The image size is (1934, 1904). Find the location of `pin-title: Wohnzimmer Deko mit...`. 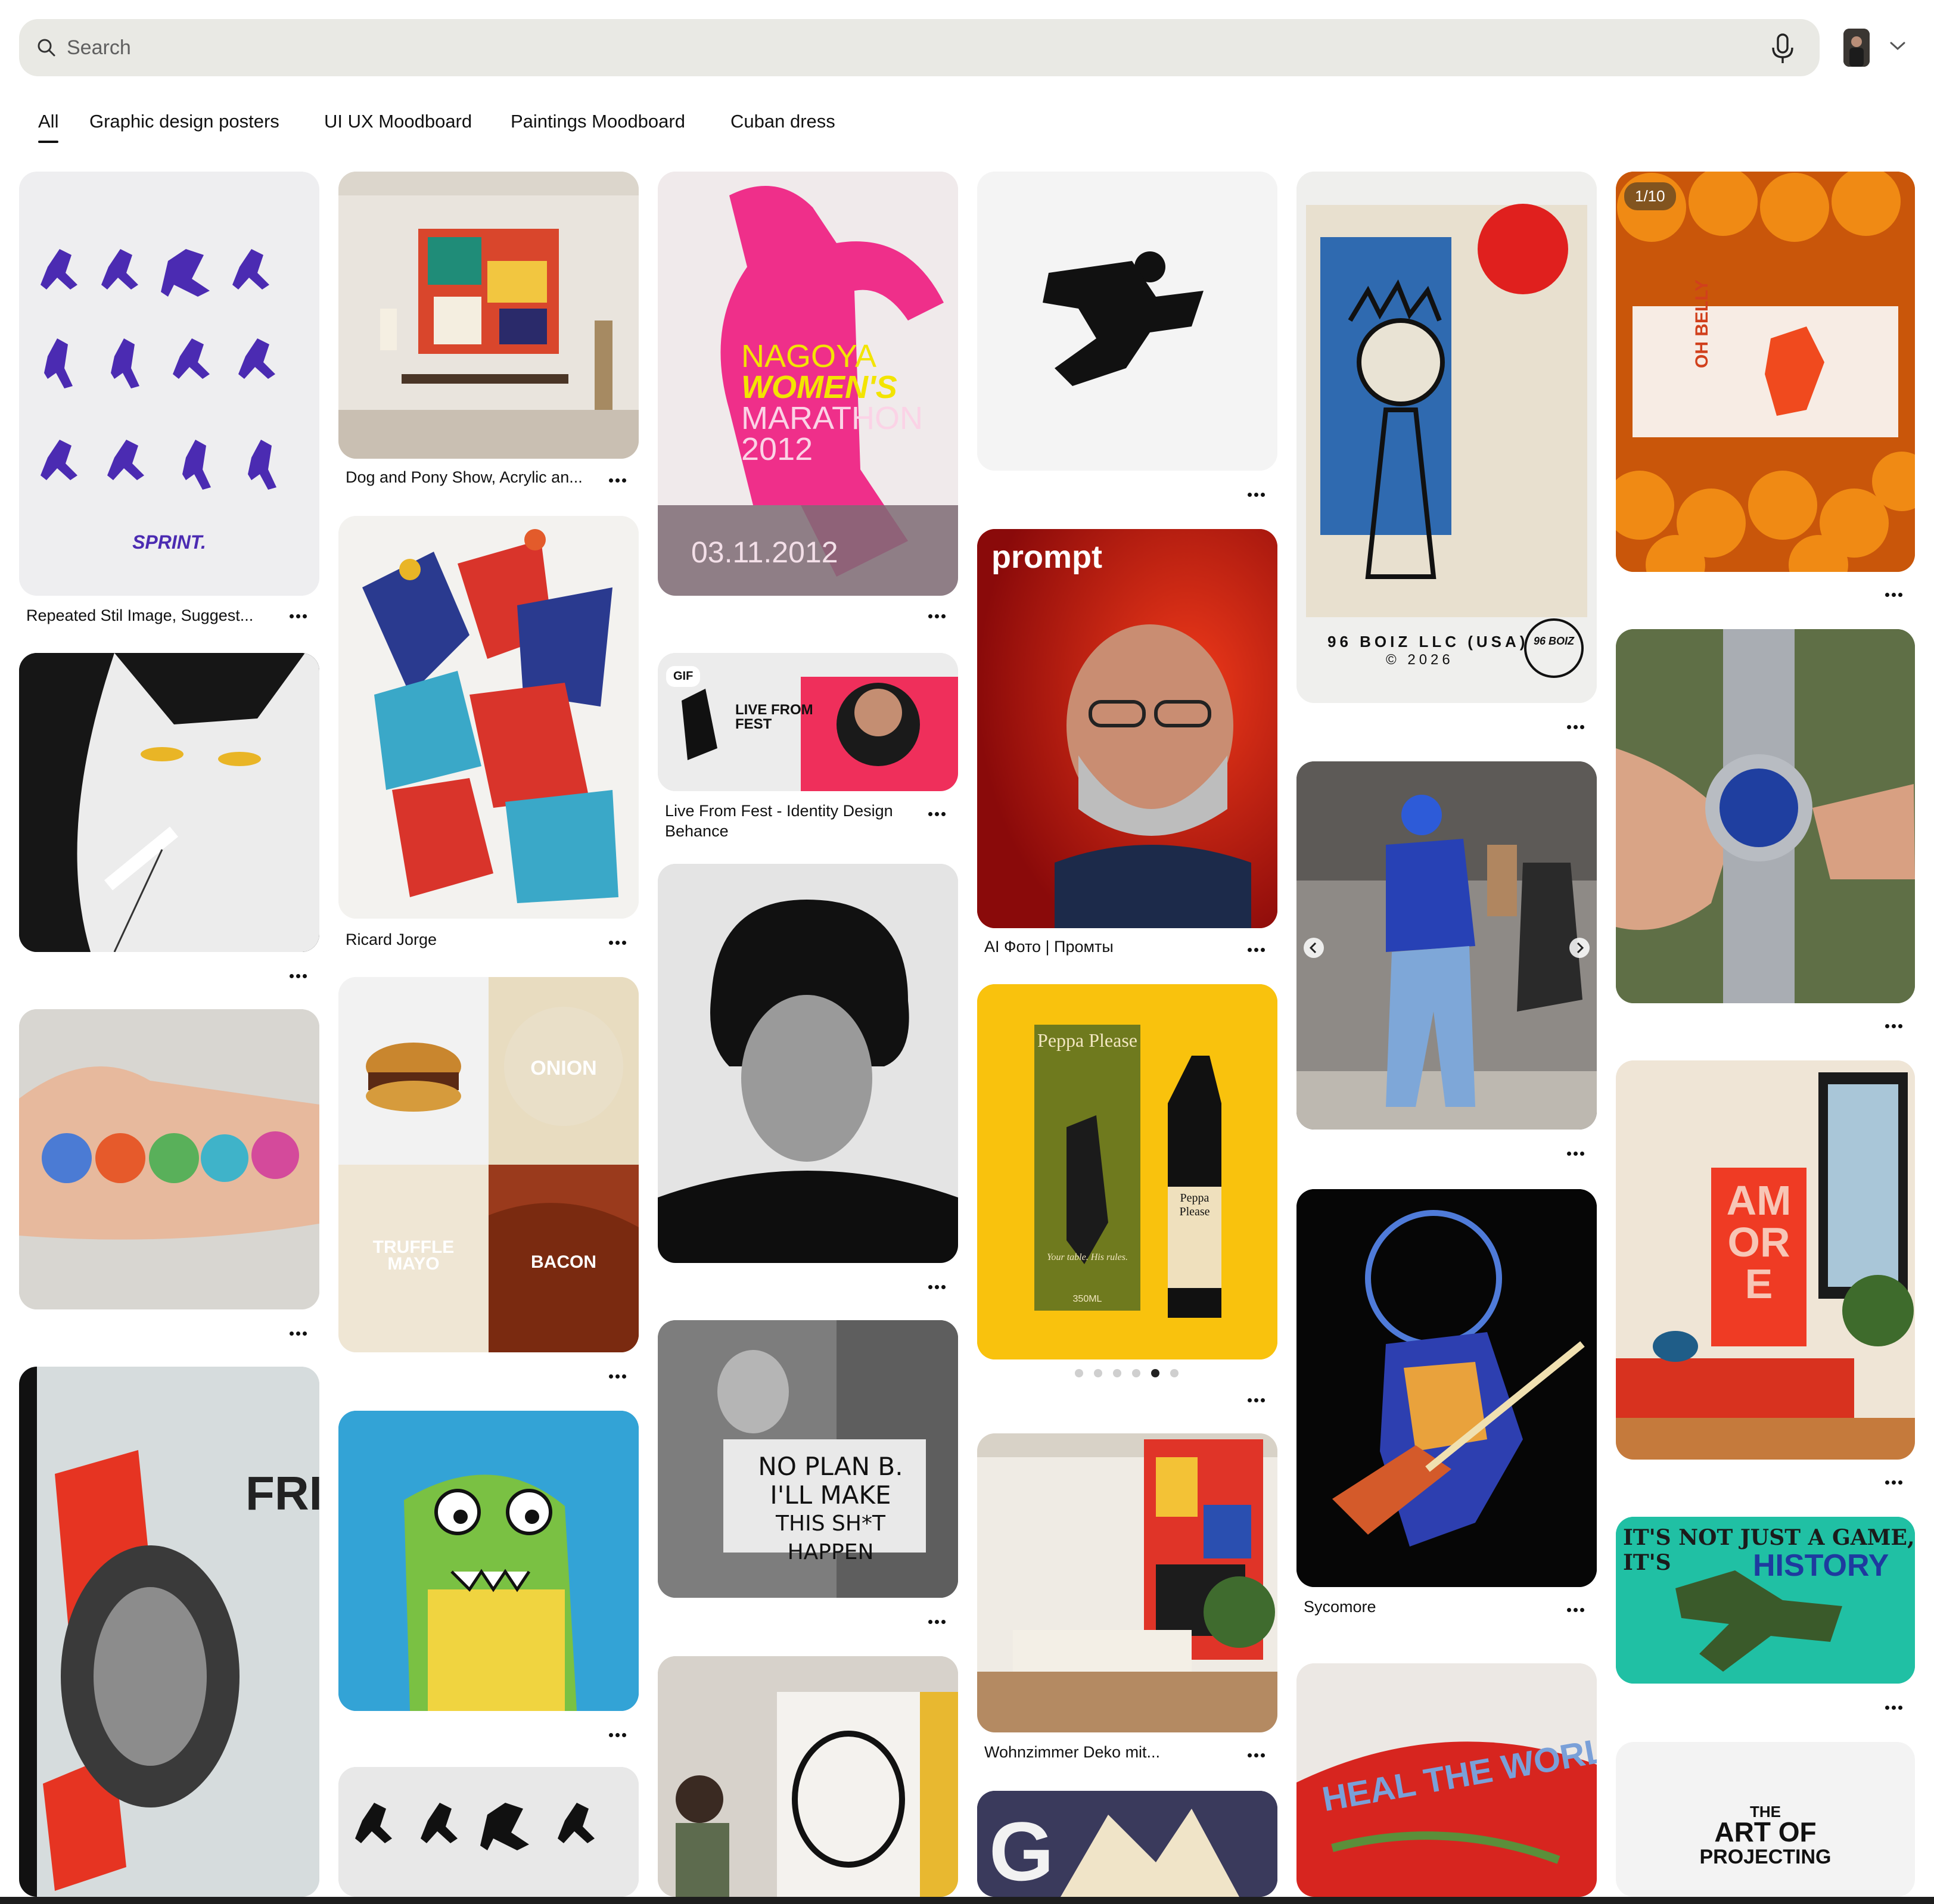

pin-title: Wohnzimmer Deko mit... is located at coordinates (1109, 1752).